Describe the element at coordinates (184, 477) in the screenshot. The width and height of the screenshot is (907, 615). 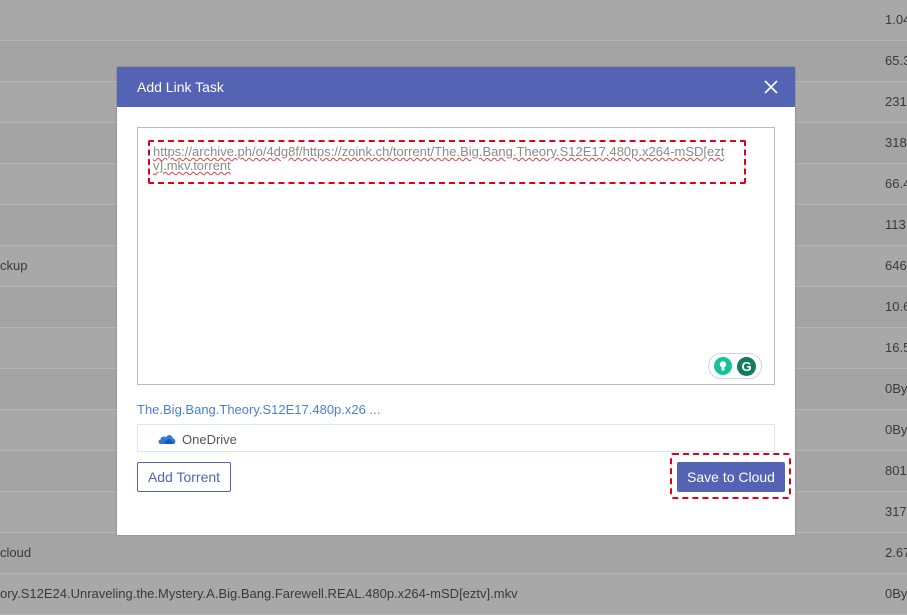
I see `add-torrent-button: Add Torrent` at that location.